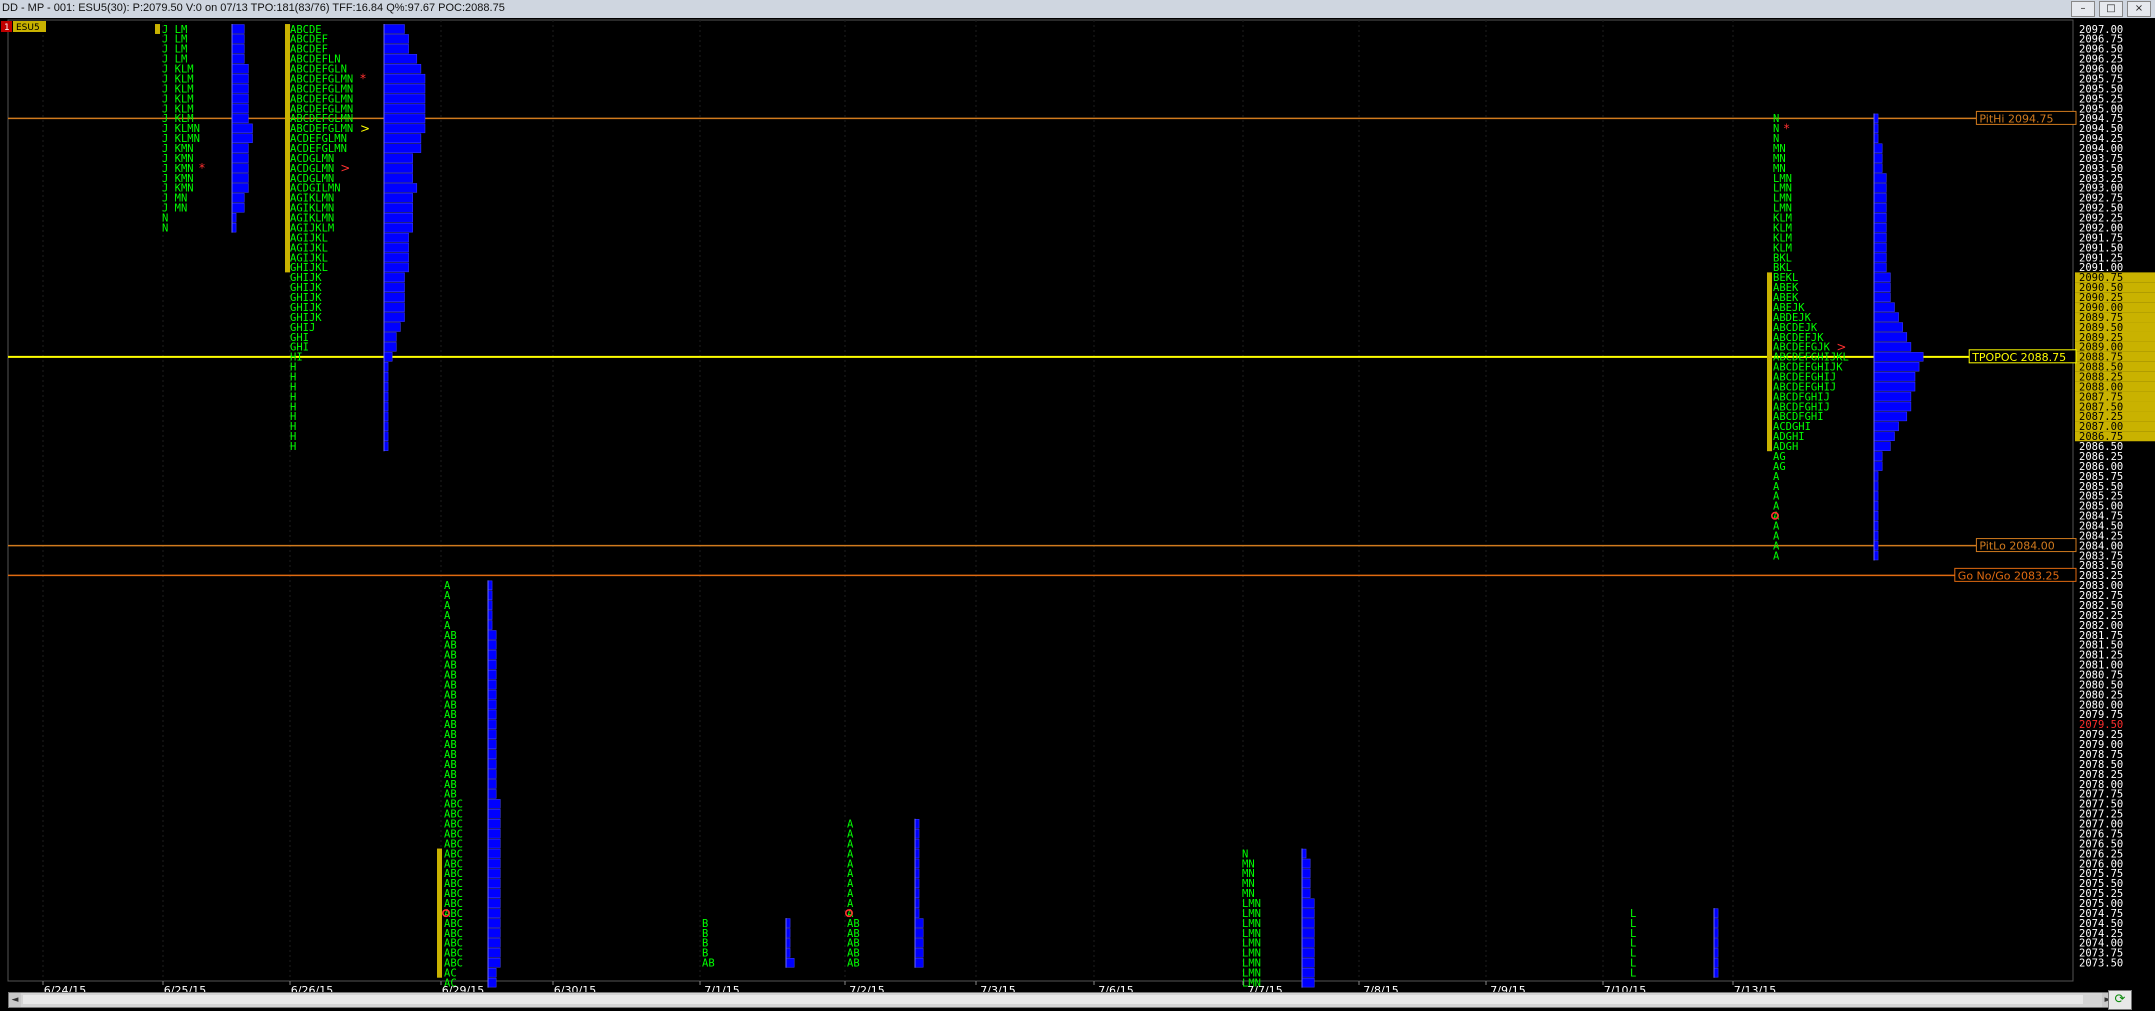  I want to click on close-button: ×, so click(2139, 9).